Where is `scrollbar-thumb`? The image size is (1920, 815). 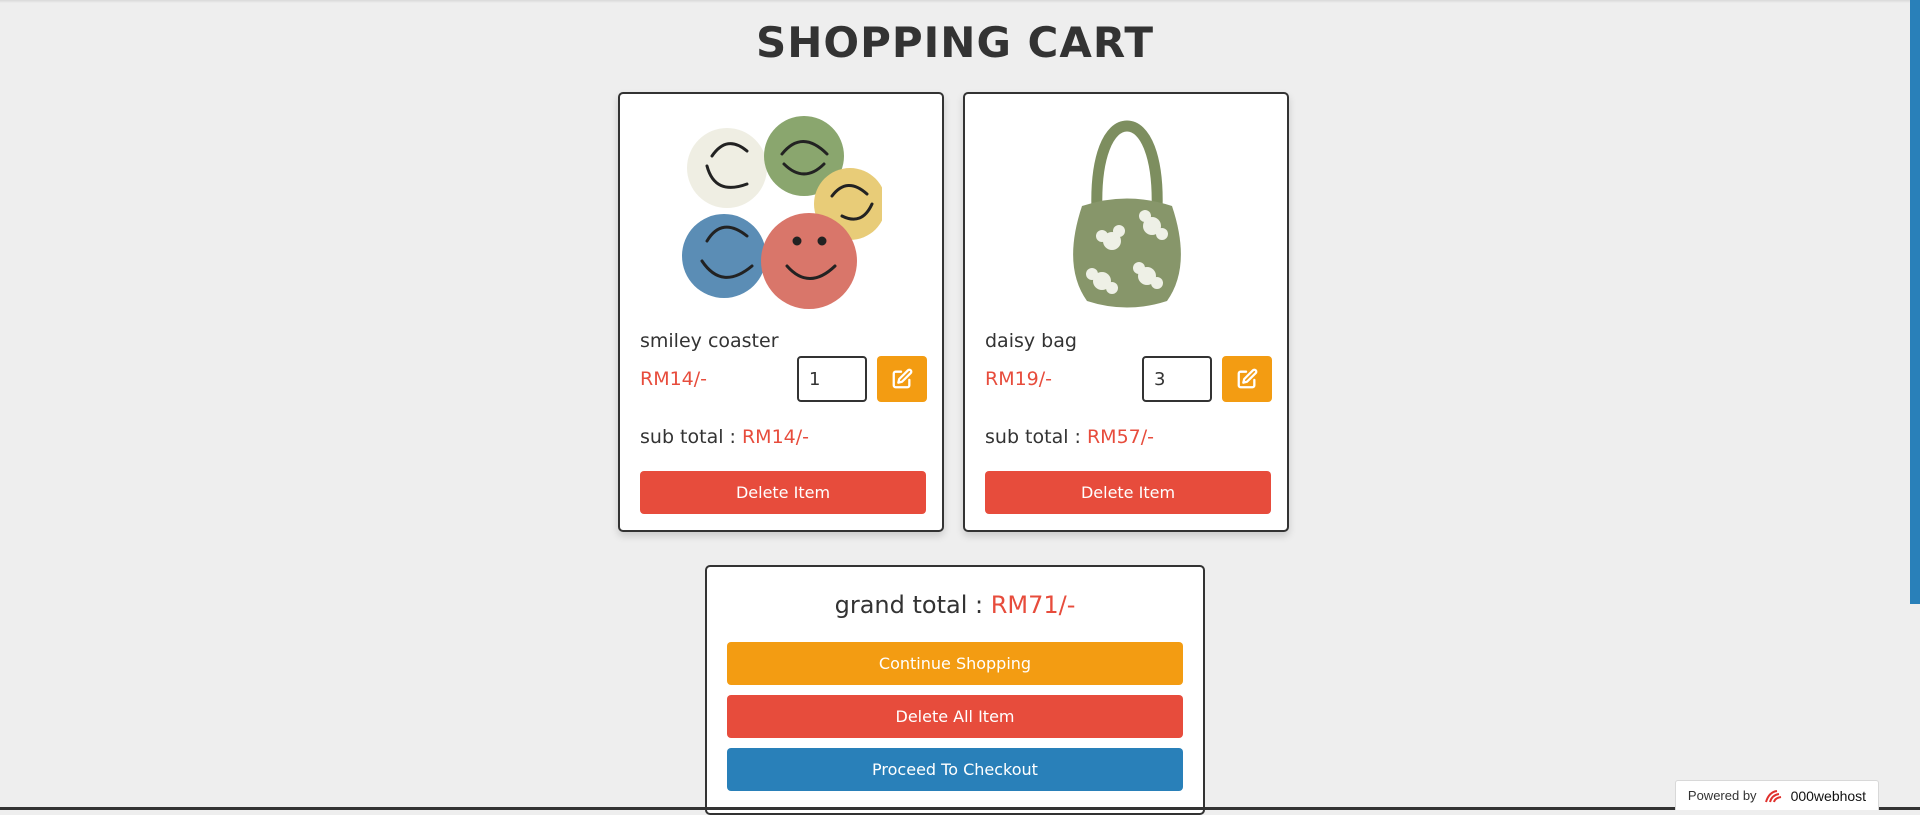
scrollbar-thumb is located at coordinates (1915, 302).